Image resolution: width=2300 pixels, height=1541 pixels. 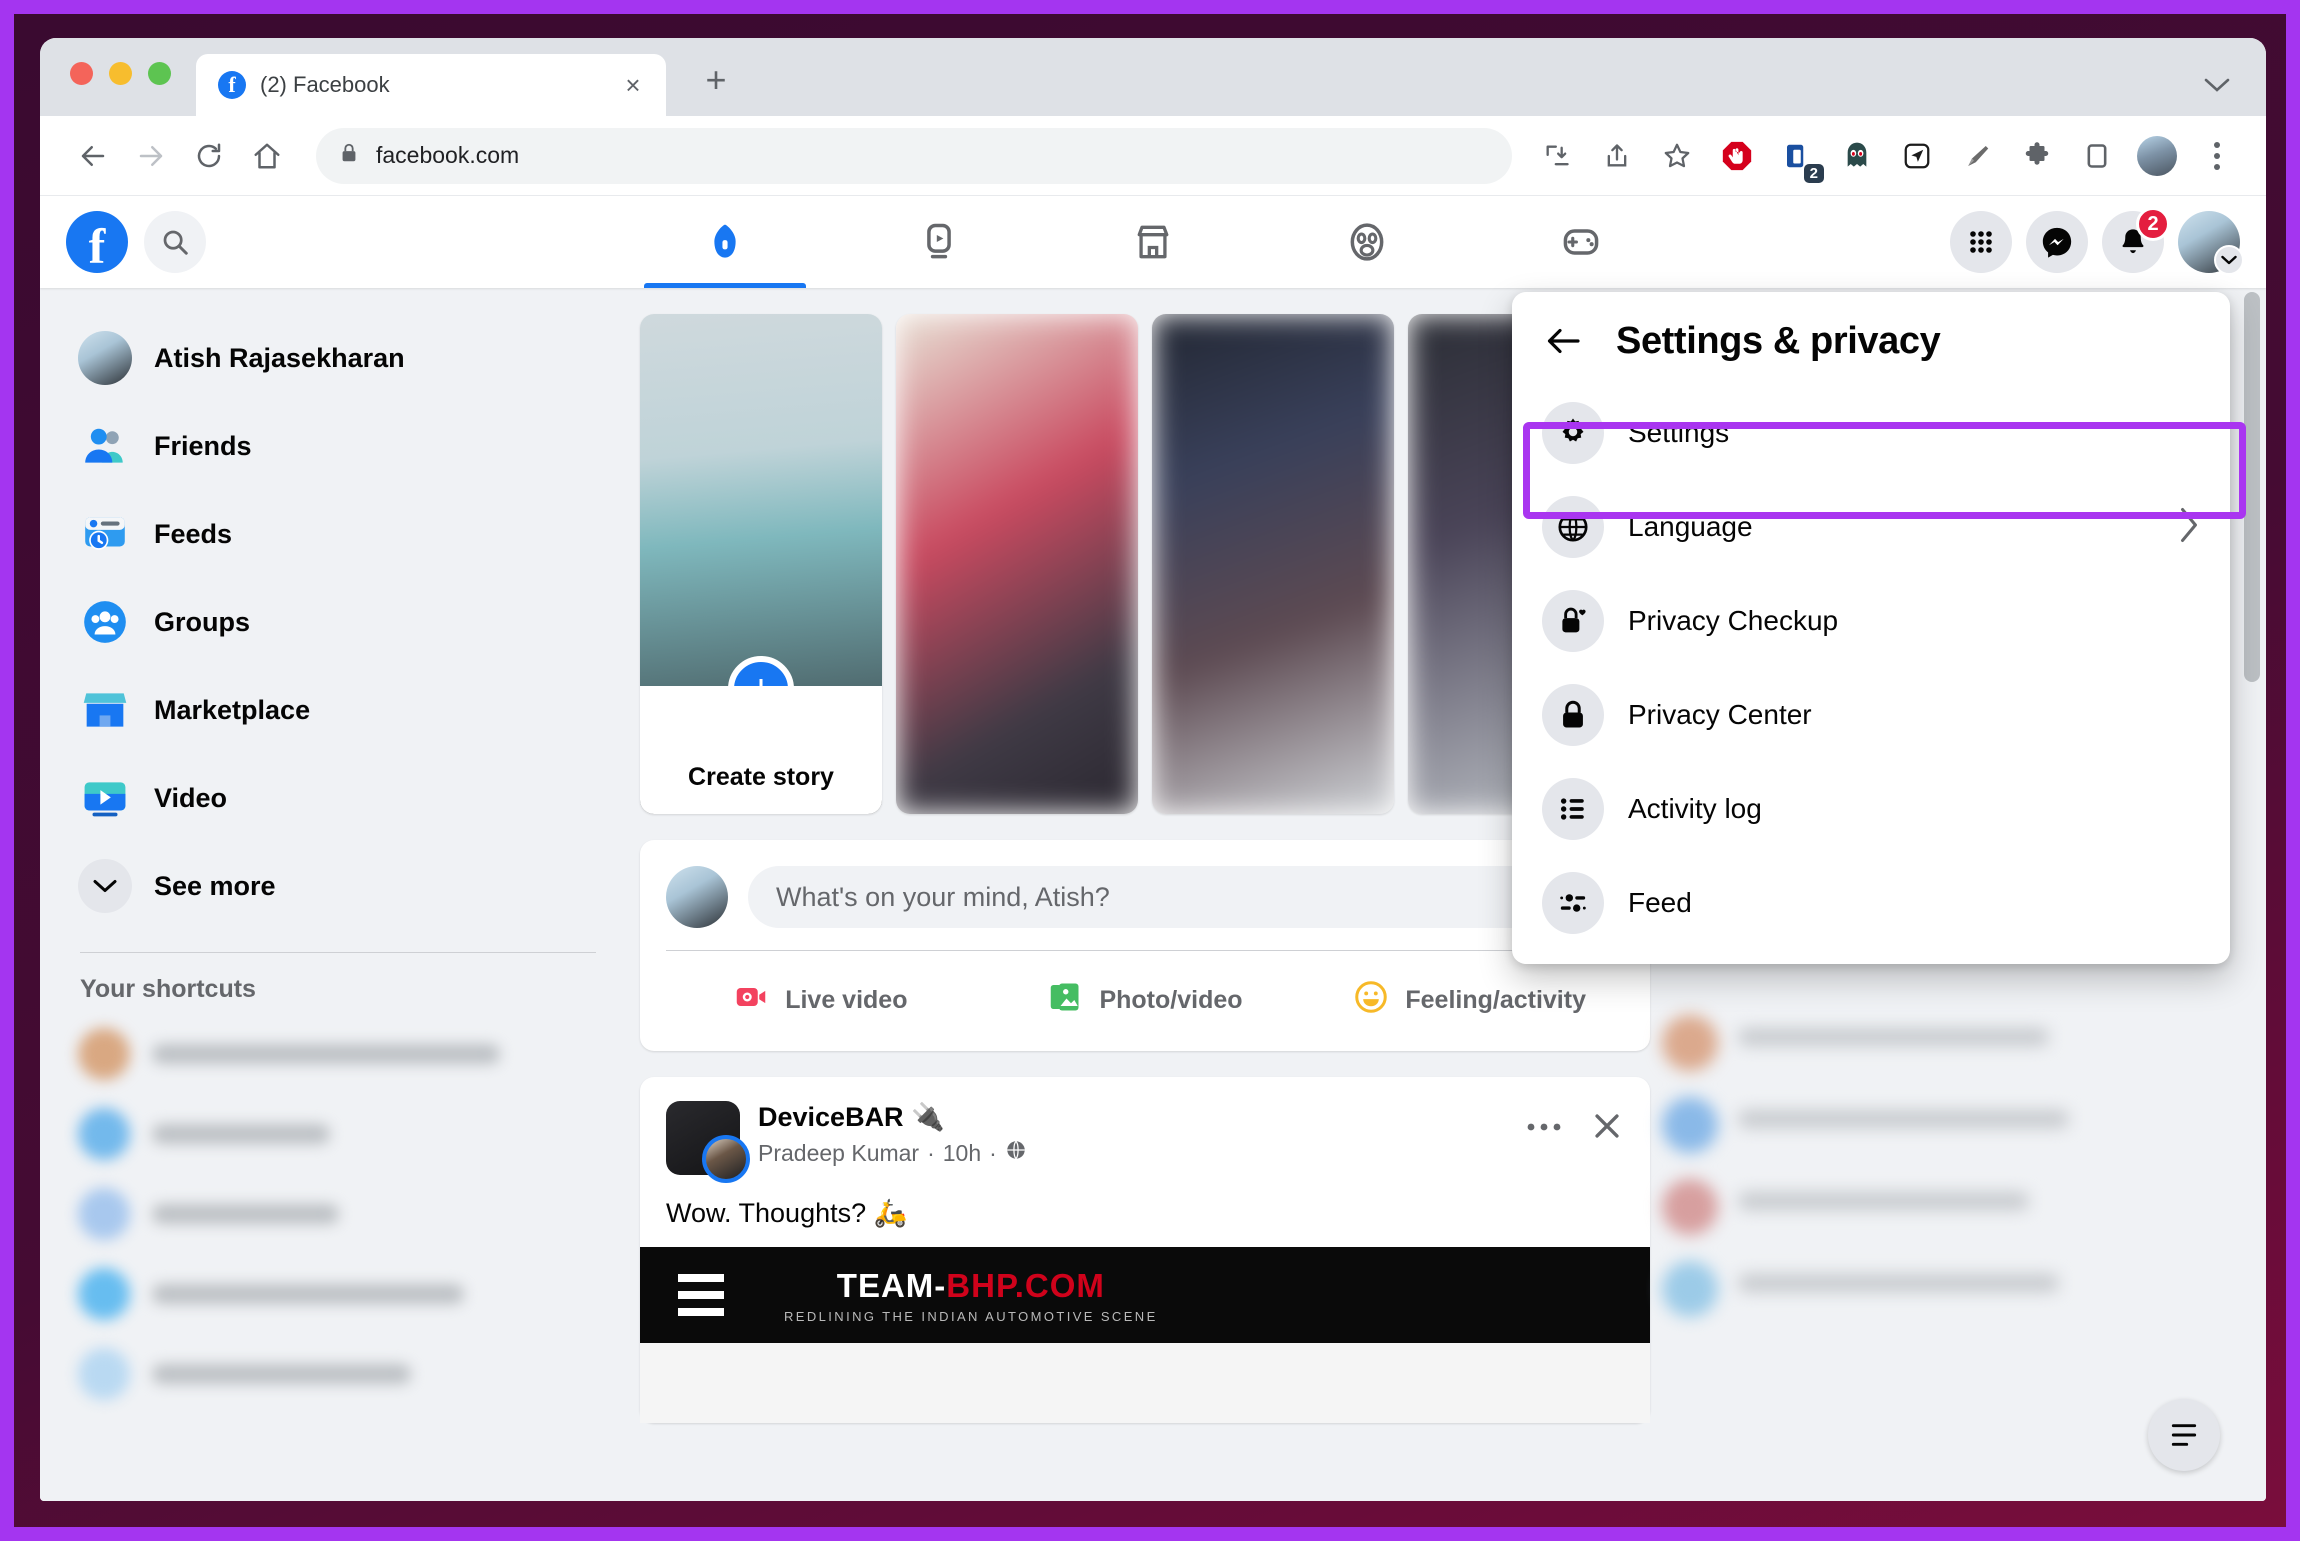 What do you see at coordinates (1016, 1153) in the screenshot?
I see `globe-icon` at bounding box center [1016, 1153].